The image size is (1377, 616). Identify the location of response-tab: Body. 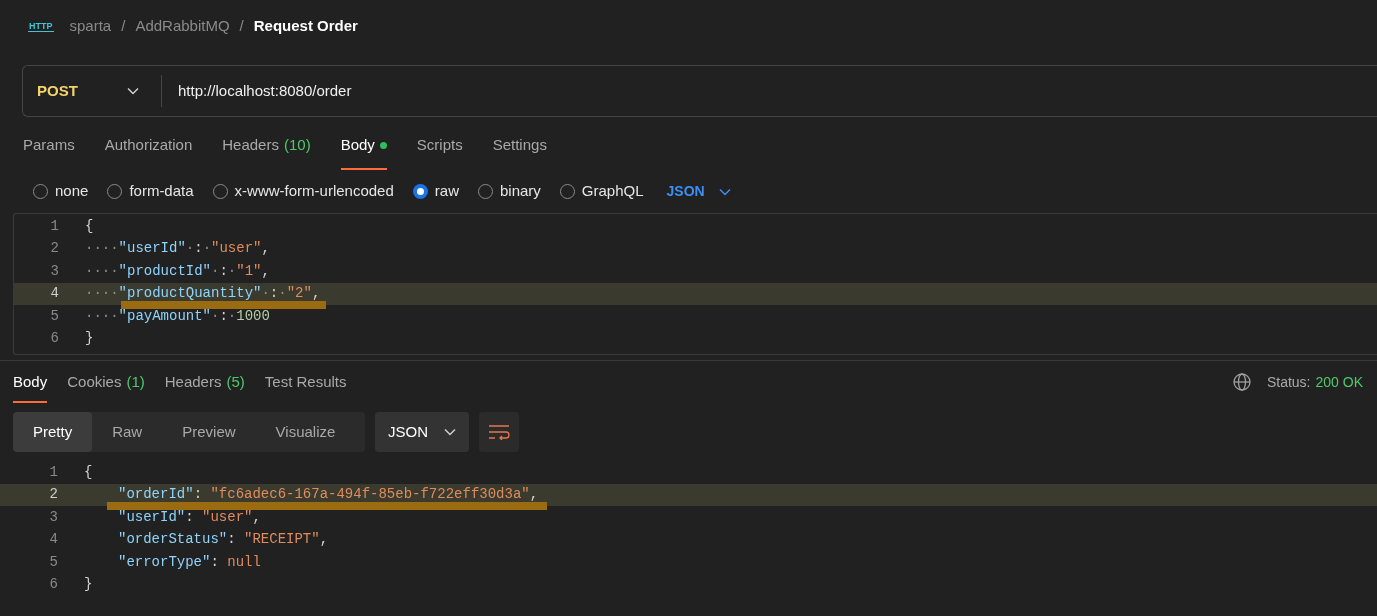
(30, 382).